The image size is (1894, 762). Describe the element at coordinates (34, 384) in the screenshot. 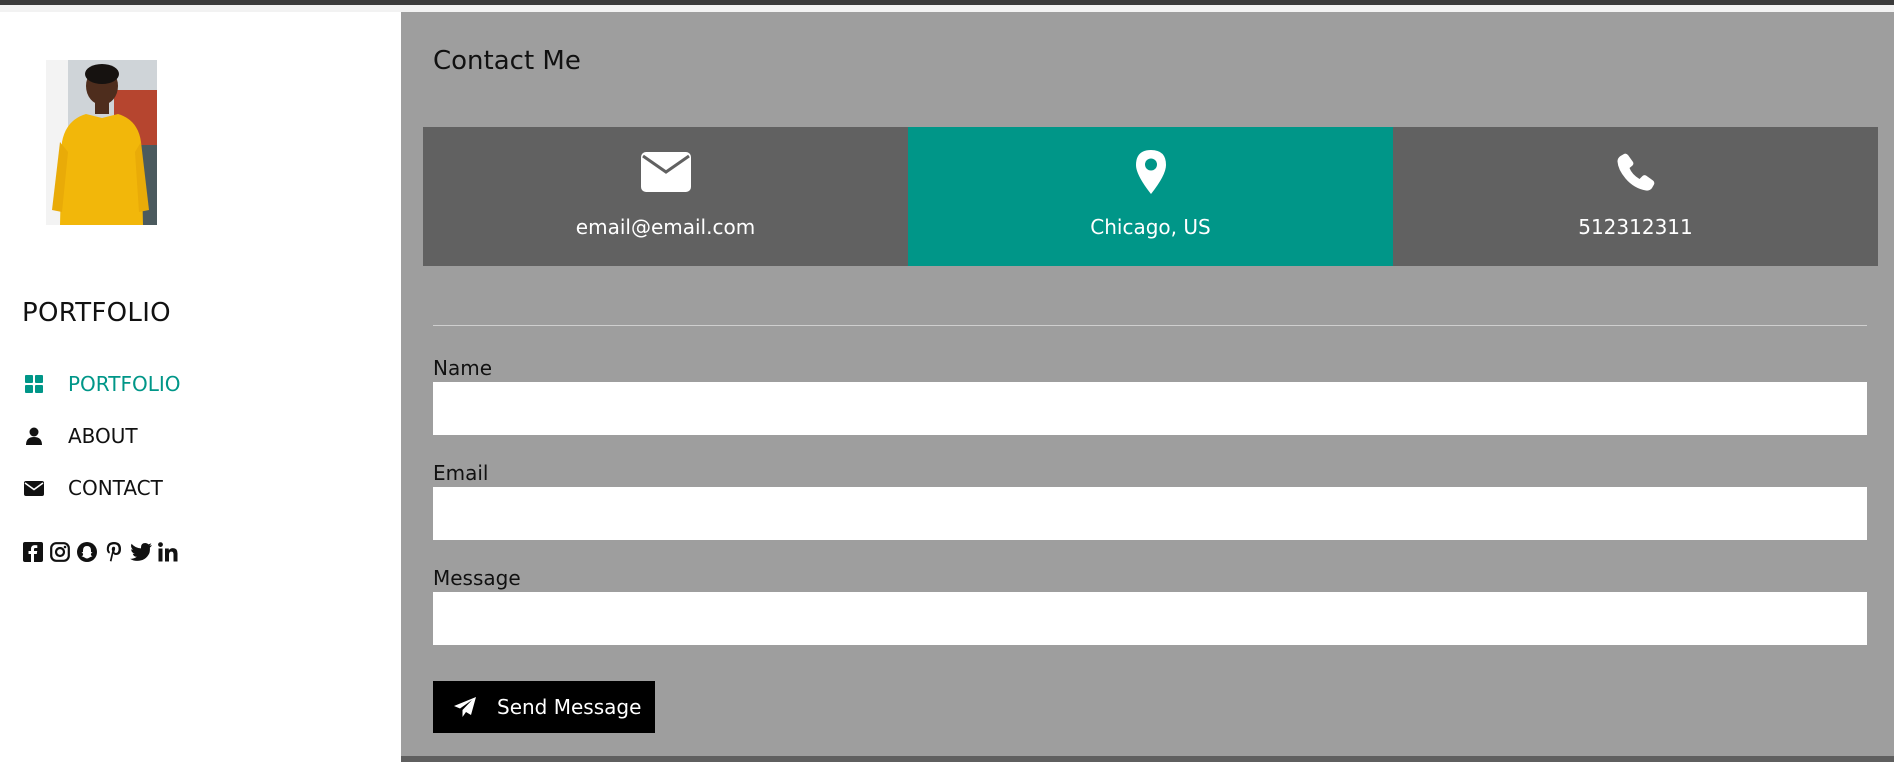

I see `grid-icon` at that location.